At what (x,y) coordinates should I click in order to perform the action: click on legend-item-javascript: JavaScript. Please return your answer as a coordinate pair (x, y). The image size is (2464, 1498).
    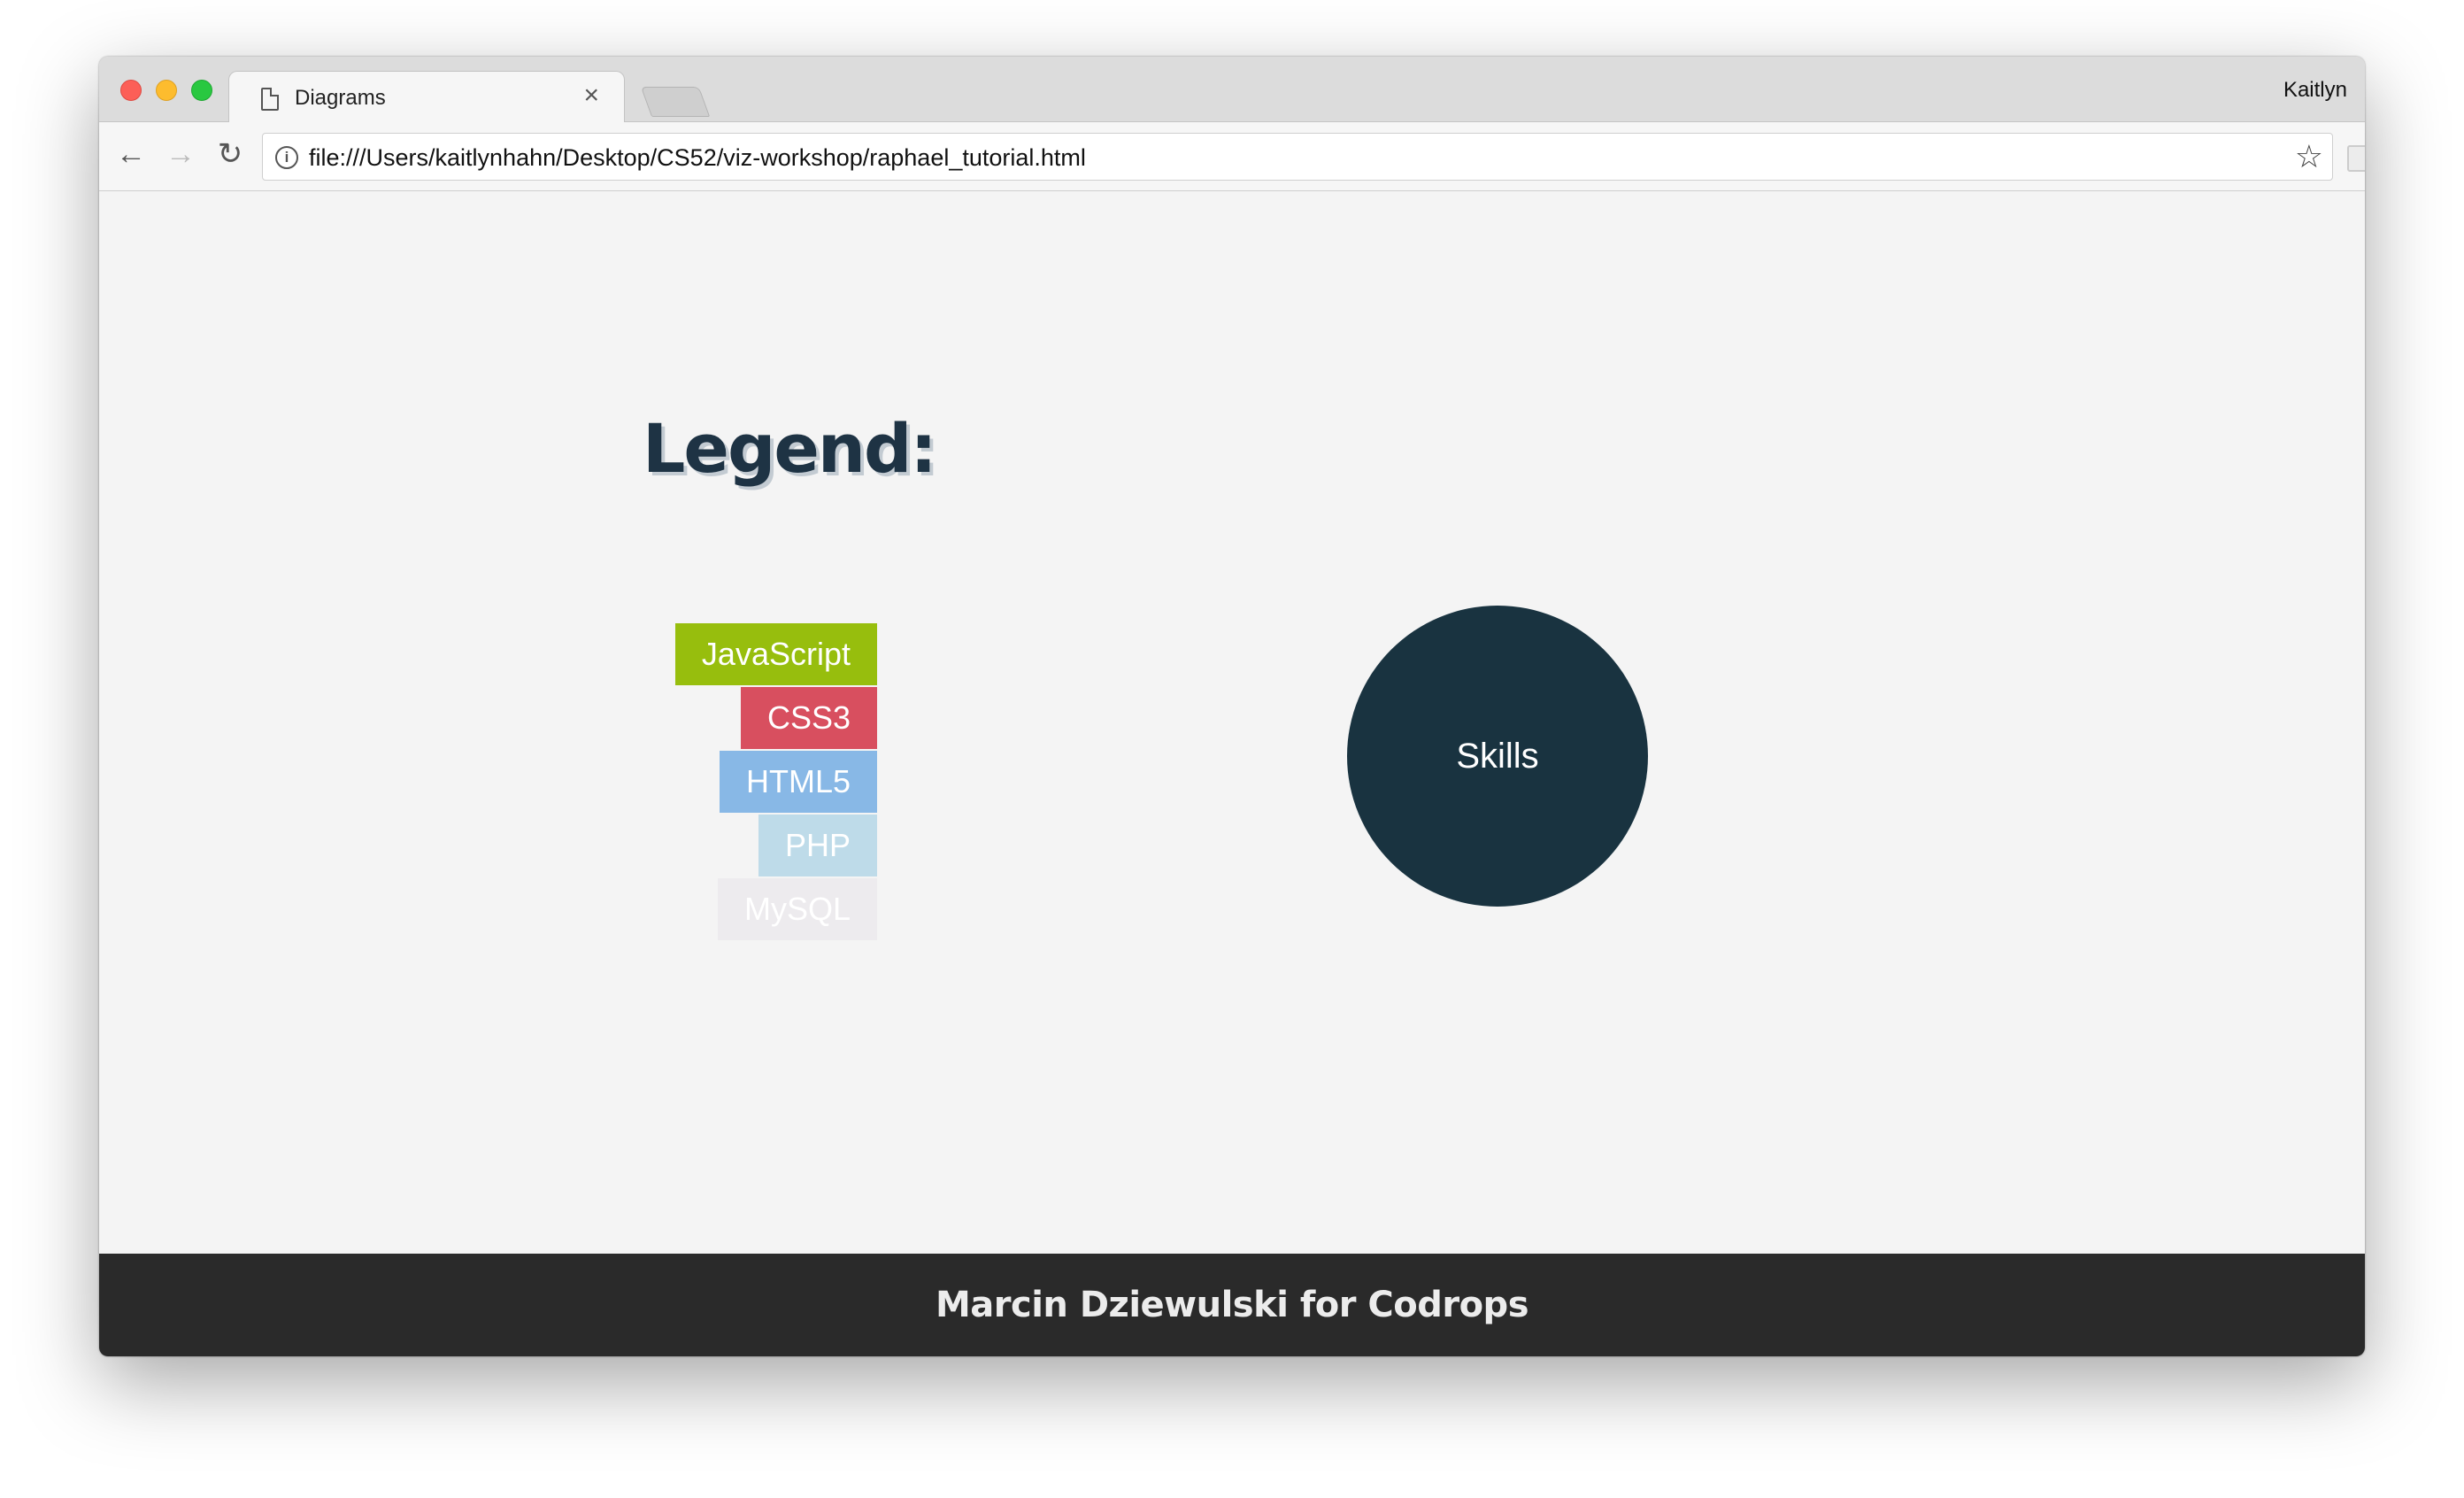
    Looking at the image, I should click on (776, 654).